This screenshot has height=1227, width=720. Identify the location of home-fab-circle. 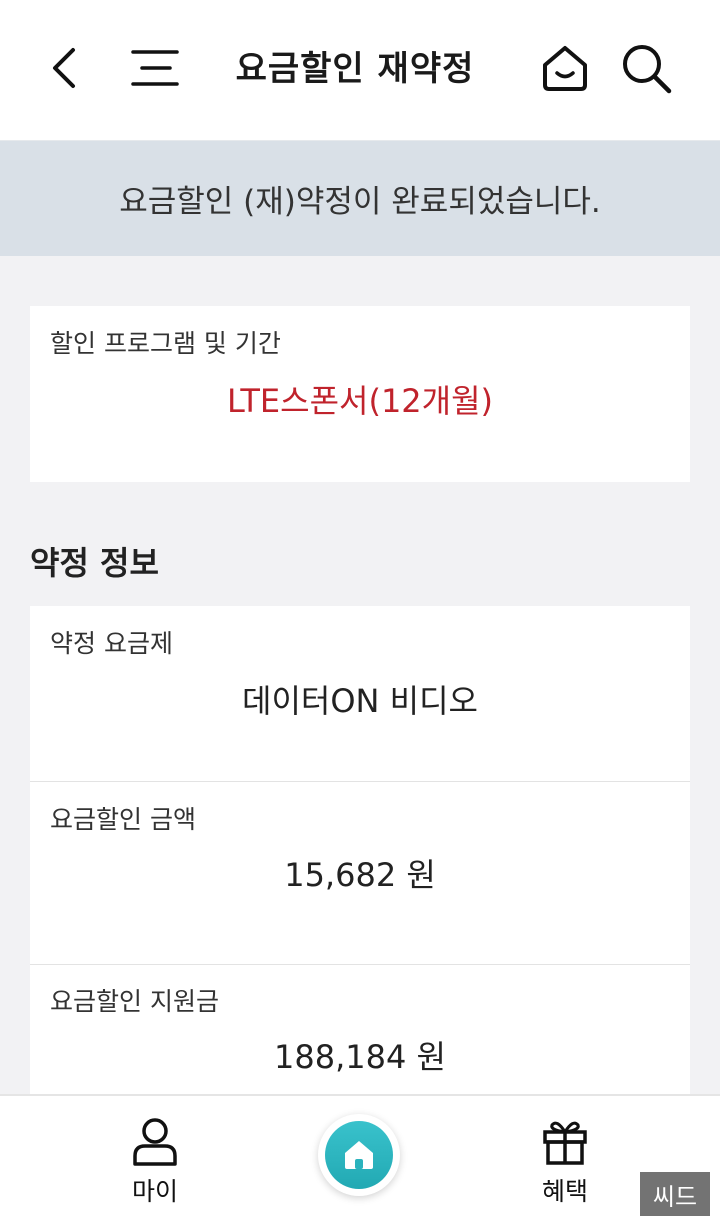
(359, 1155).